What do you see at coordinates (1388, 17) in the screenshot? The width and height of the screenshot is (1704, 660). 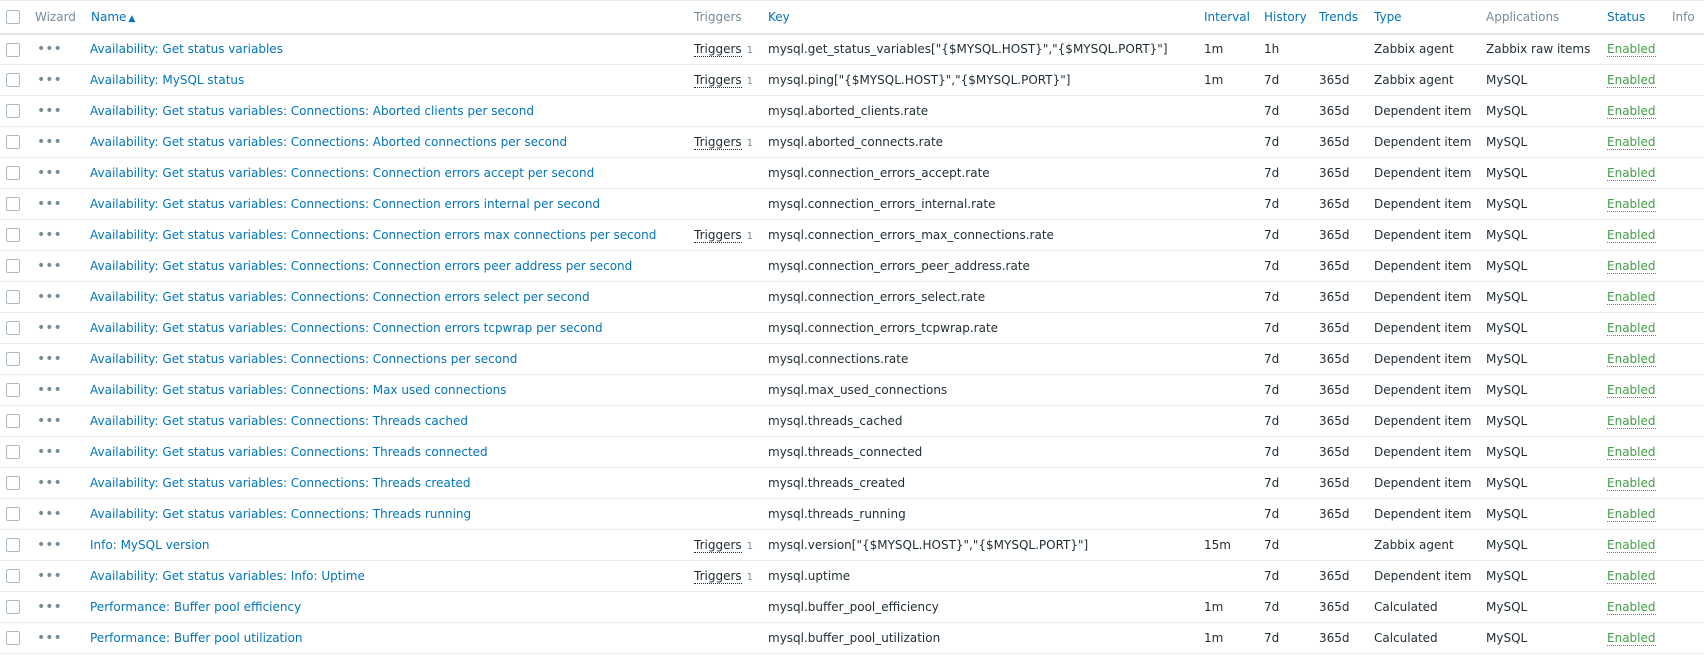 I see `col-type-sort-link: Type` at bounding box center [1388, 17].